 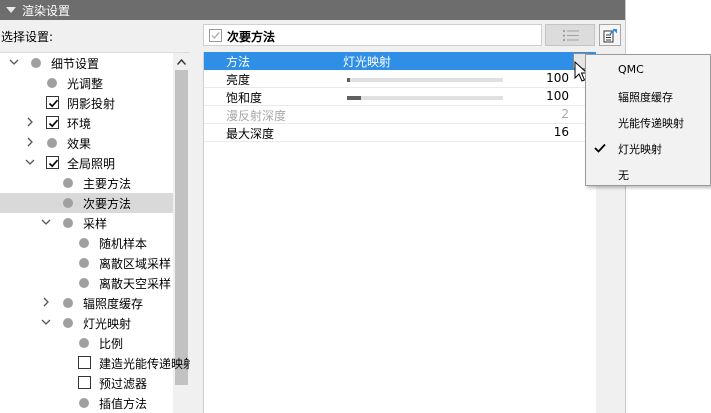 What do you see at coordinates (113, 304) in the screenshot?
I see `tree-item-label: 辐照度缓存` at bounding box center [113, 304].